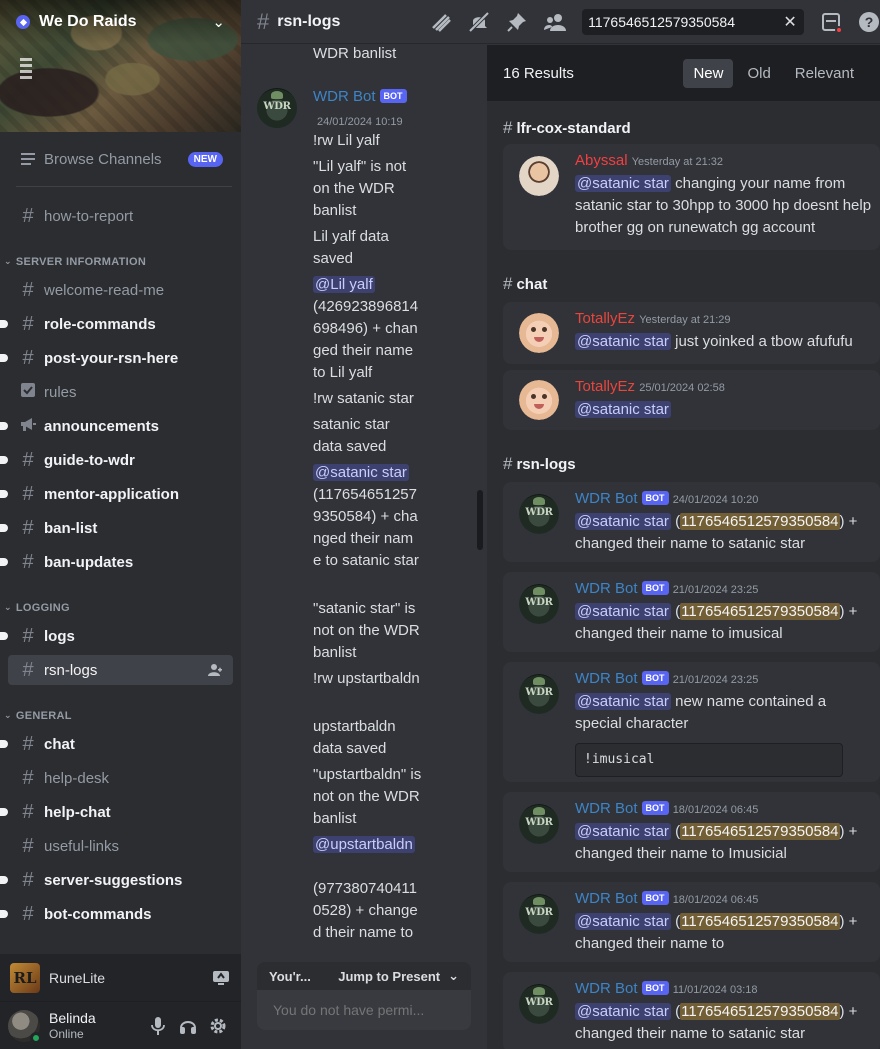  I want to click on channel-guide-to-wdr: # guide-to-wdr, so click(116, 460).